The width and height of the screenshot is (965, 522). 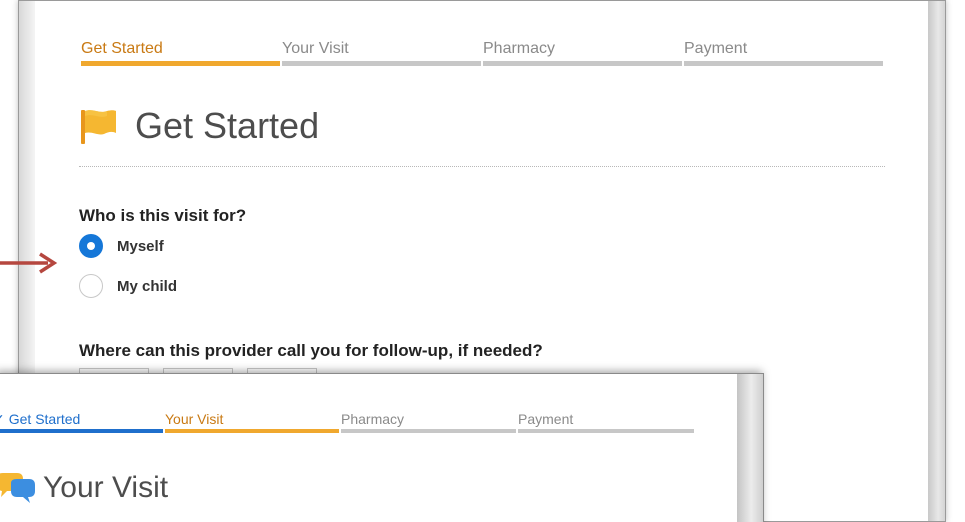 I want to click on checkmark-icon: ✓, so click(x=2, y=419).